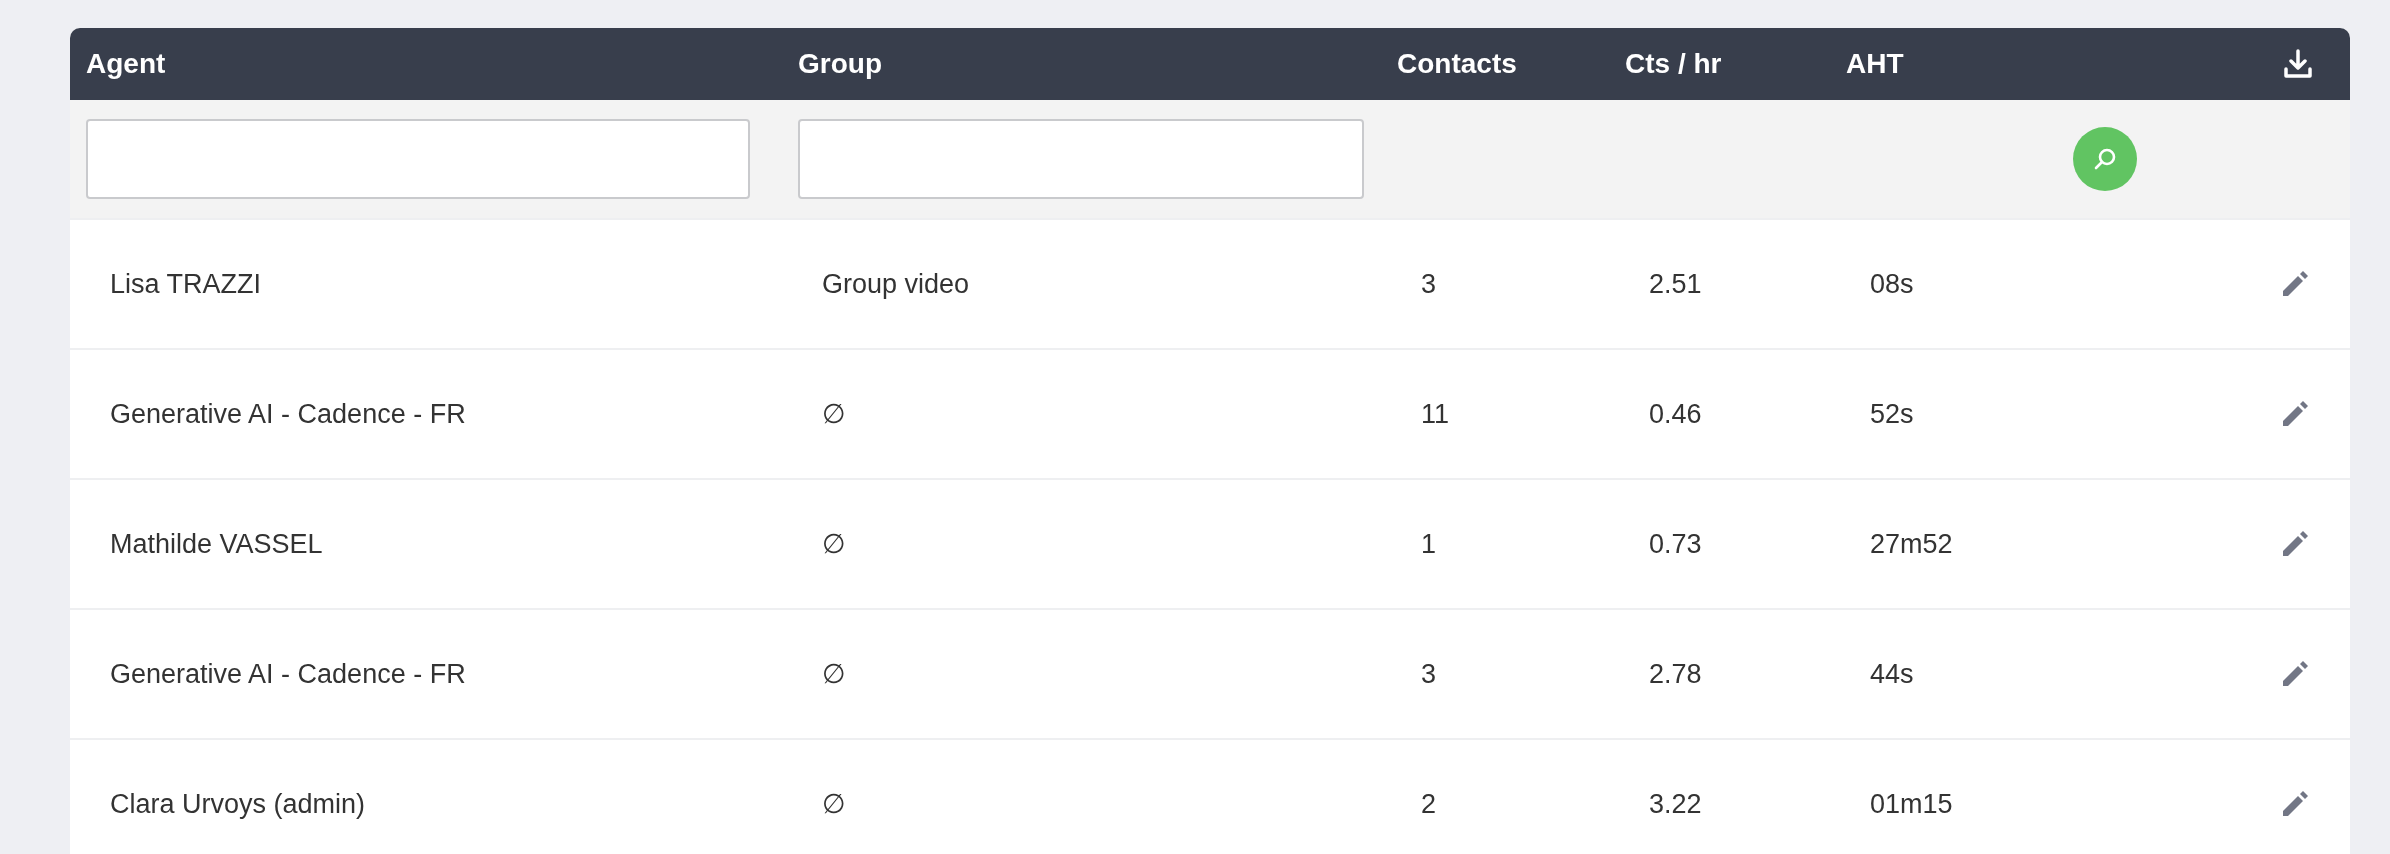  What do you see at coordinates (418, 159) in the screenshot?
I see `agent-filter-field` at bounding box center [418, 159].